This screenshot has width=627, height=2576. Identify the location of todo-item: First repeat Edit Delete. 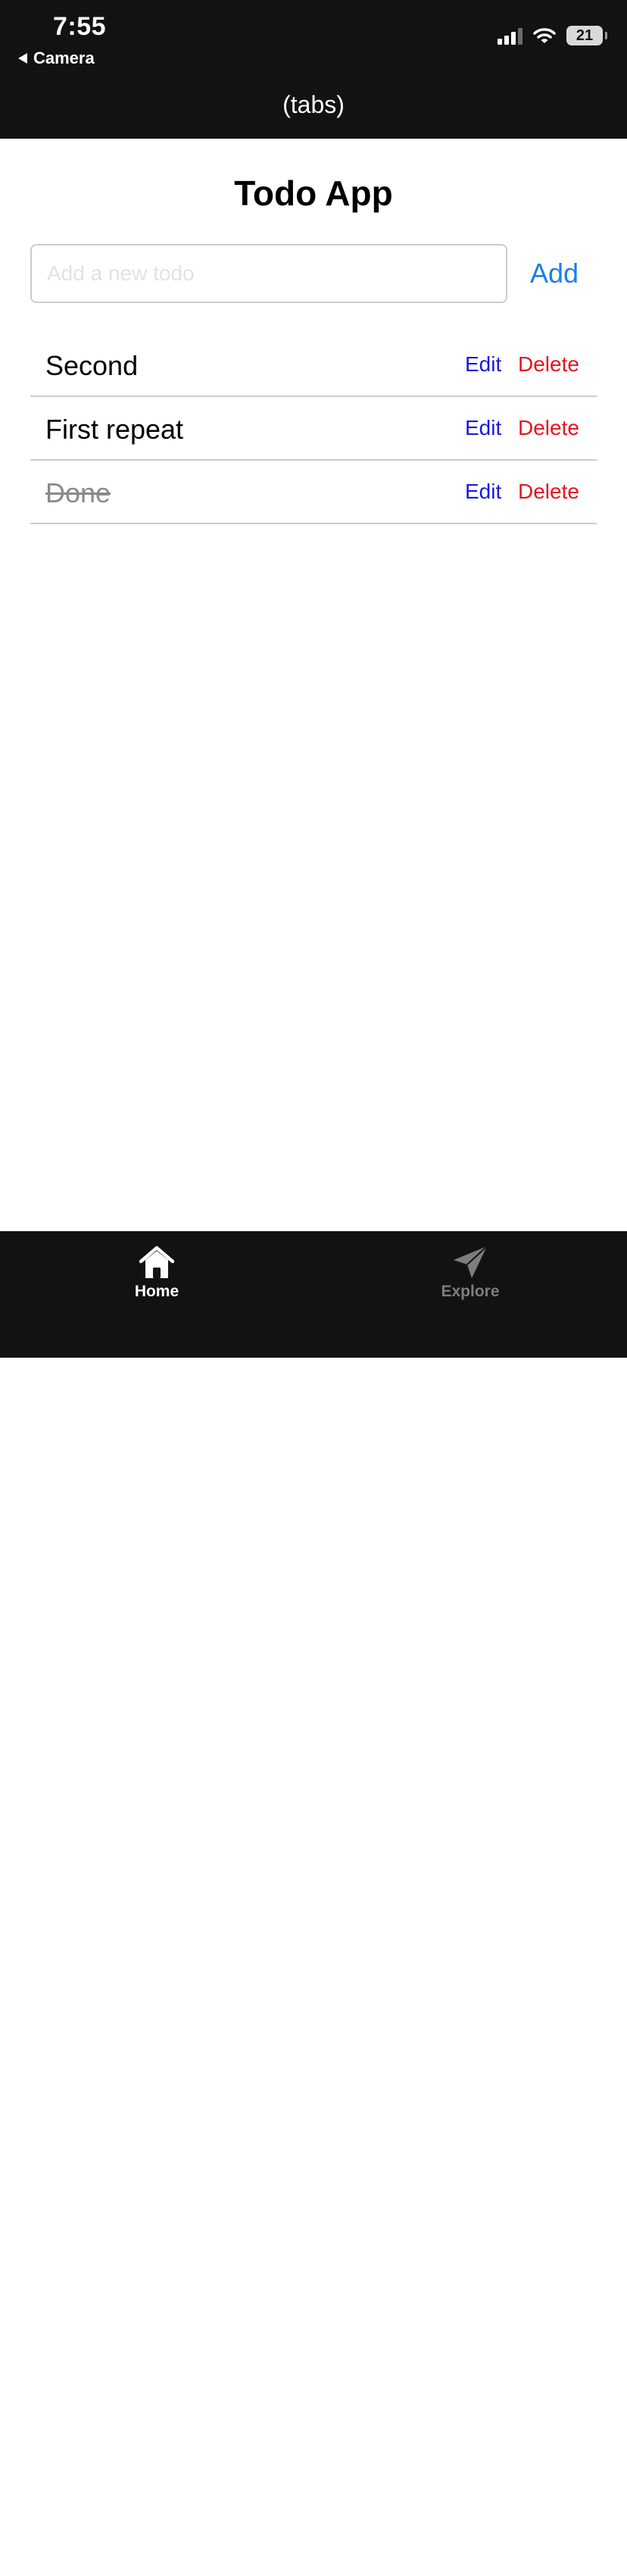
(313, 429).